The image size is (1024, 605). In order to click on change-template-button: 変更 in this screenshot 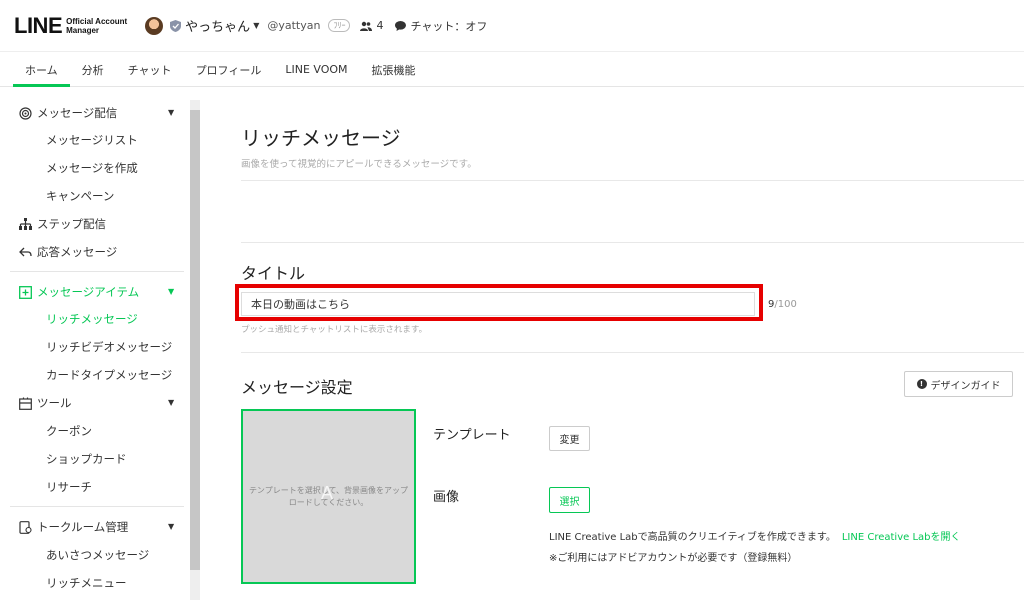, I will do `click(569, 438)`.